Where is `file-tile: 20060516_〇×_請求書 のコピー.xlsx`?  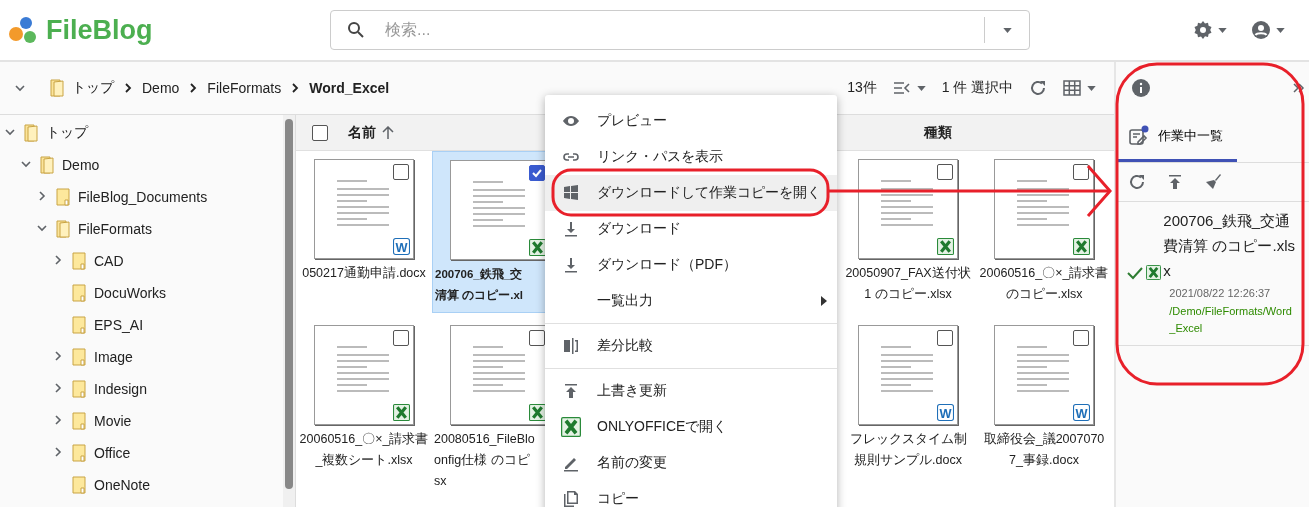
file-tile: 20060516_〇×_請求書 のコピー.xlsx is located at coordinates (1044, 232).